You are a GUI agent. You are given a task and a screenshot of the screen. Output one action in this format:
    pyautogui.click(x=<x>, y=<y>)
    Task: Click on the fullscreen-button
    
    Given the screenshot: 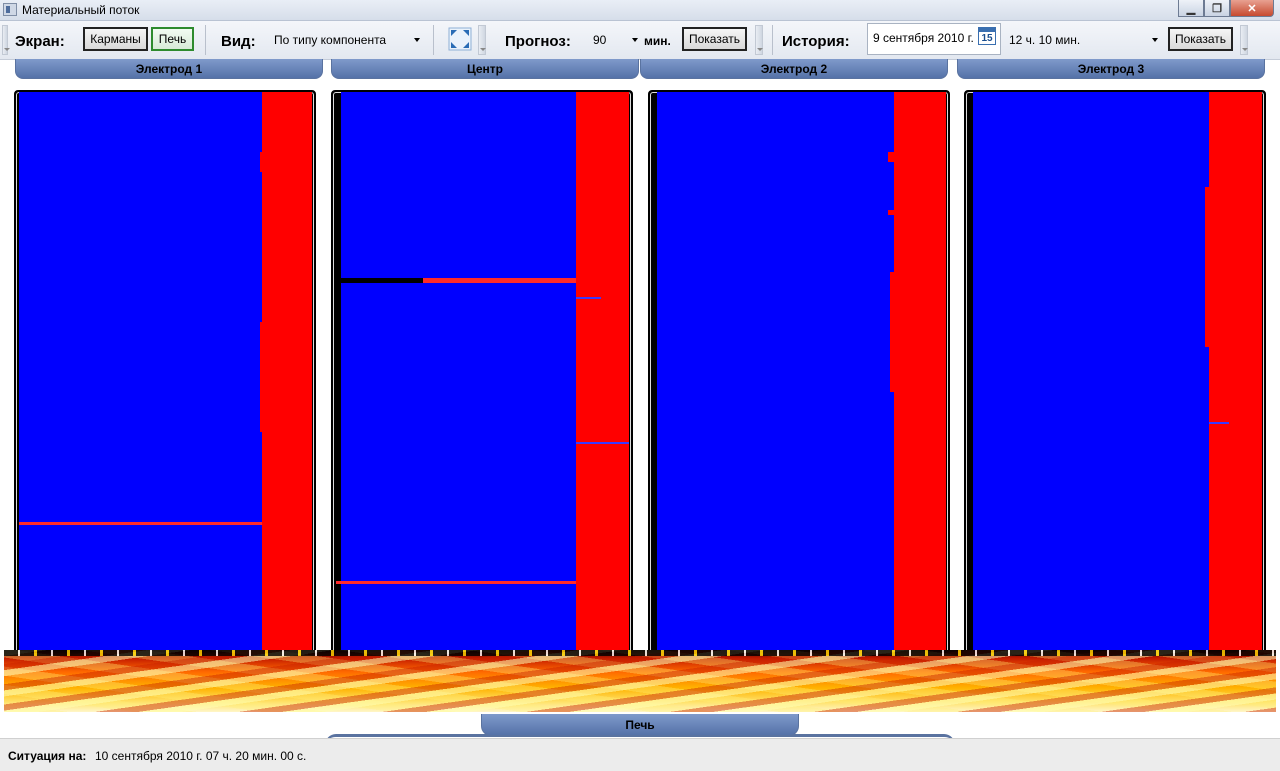 What is the action you would take?
    pyautogui.click(x=460, y=39)
    